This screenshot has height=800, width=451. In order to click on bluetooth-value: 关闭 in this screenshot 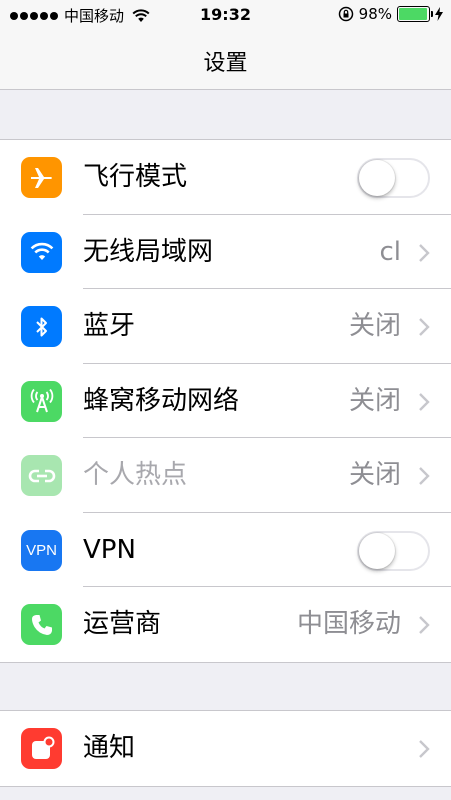, I will do `click(374, 326)`.